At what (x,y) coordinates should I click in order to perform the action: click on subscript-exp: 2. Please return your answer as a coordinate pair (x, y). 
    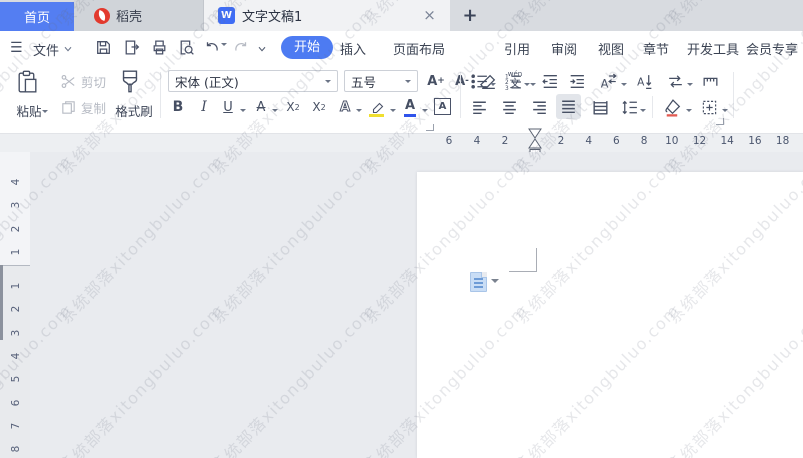
    Looking at the image, I should click on (323, 107).